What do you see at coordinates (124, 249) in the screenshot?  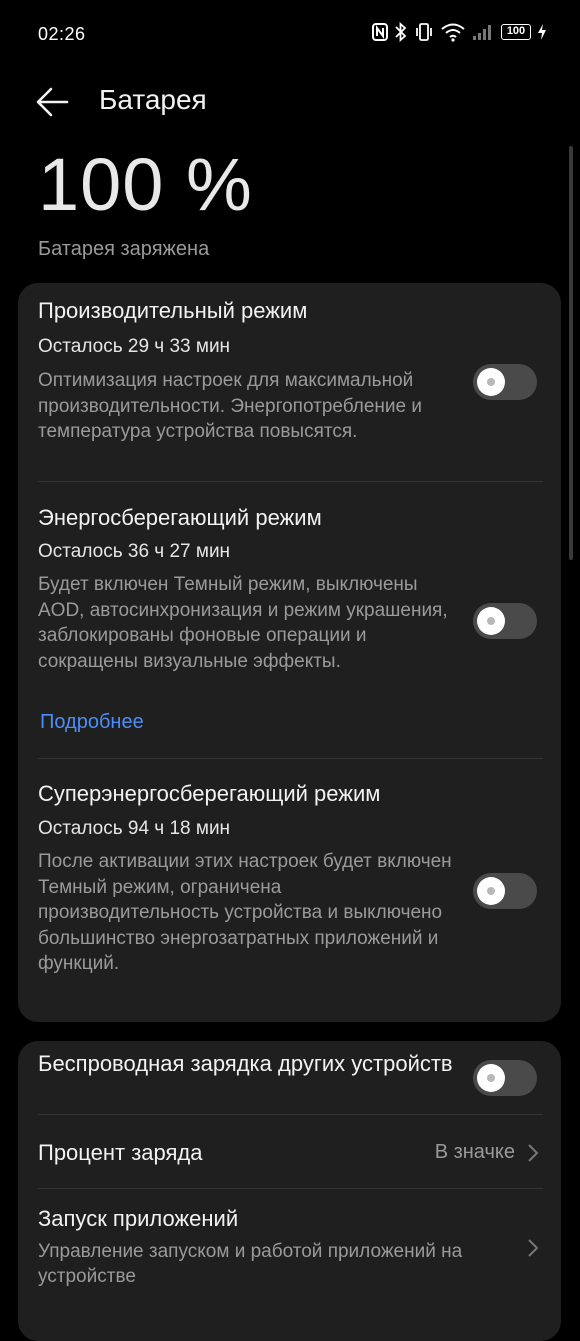 I see `battery-status: Батарея заряжена` at bounding box center [124, 249].